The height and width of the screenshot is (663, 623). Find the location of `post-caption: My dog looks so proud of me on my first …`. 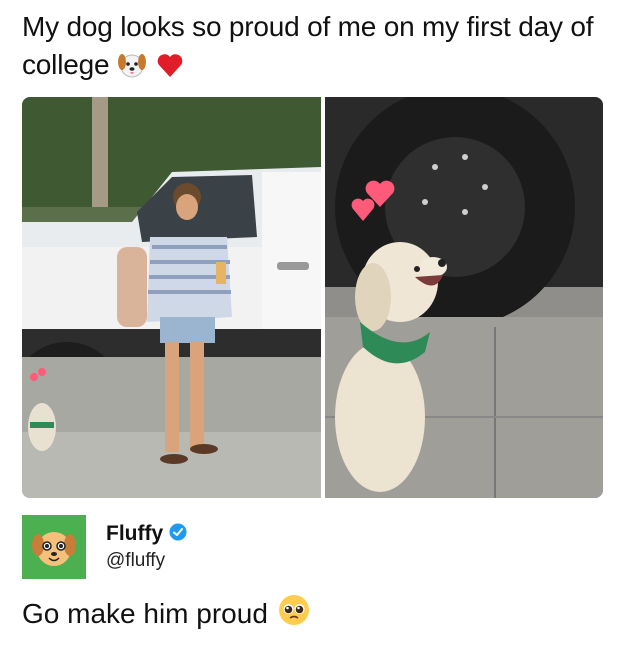

post-caption: My dog looks so proud of me on my first … is located at coordinates (312, 49).